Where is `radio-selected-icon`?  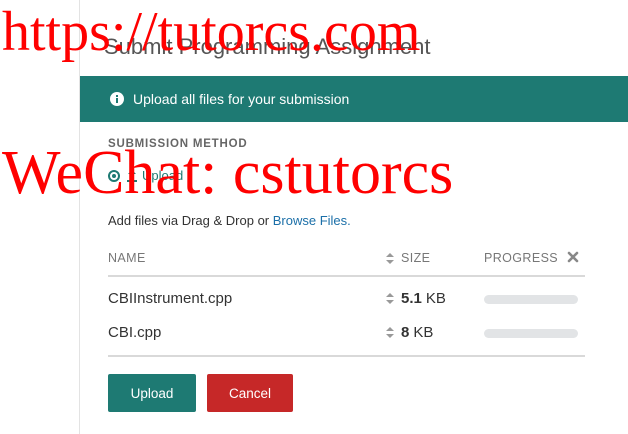 radio-selected-icon is located at coordinates (114, 175).